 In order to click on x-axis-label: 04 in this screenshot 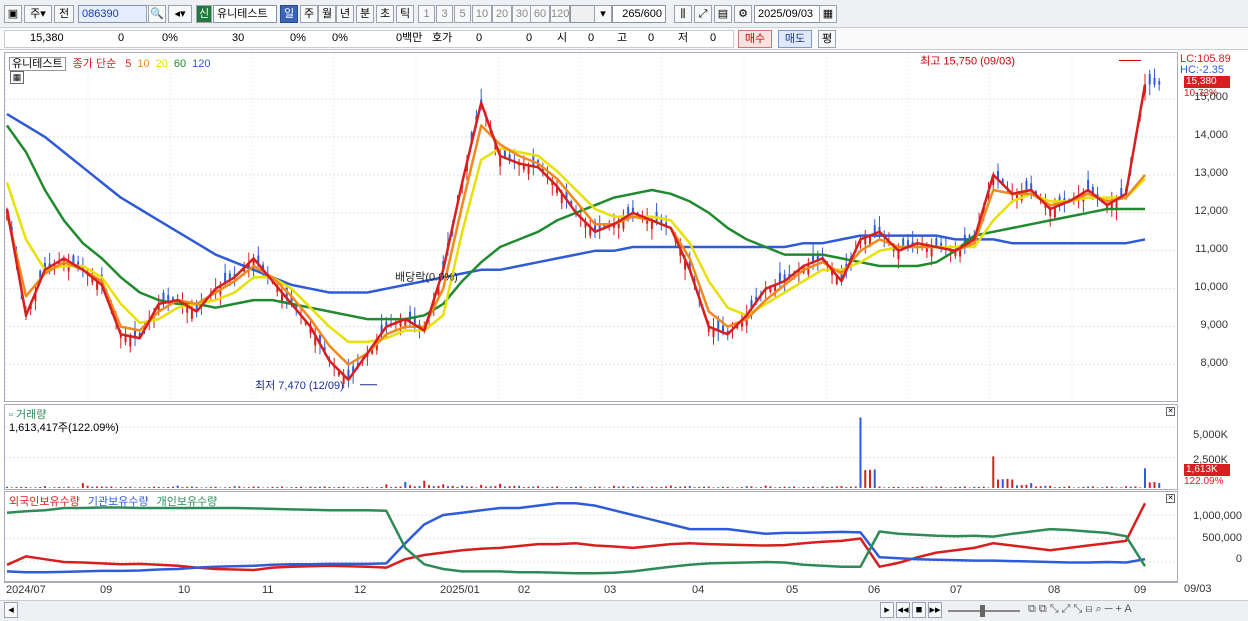, I will do `click(698, 590)`.